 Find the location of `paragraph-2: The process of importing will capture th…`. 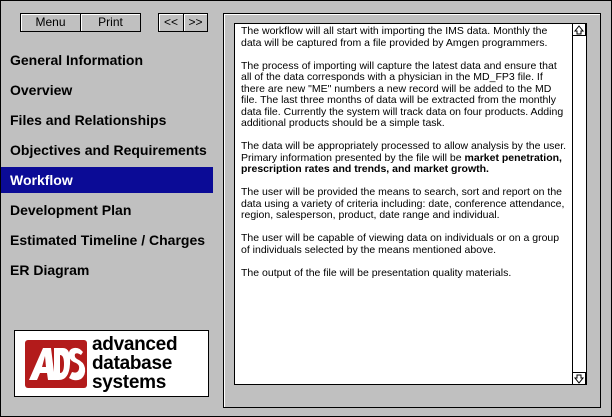

paragraph-2: The process of importing will capture th… is located at coordinates (402, 94).